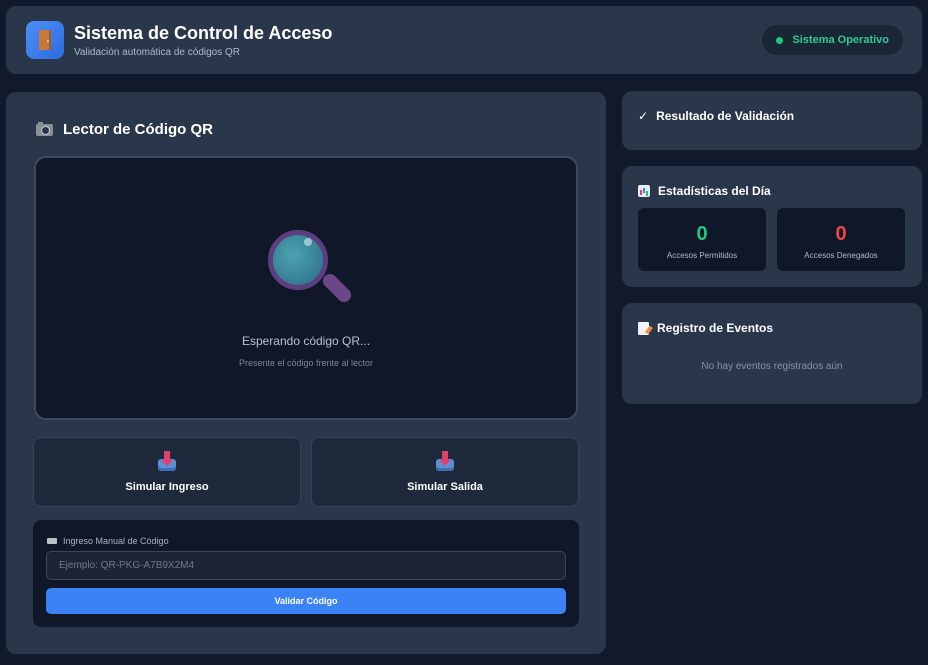 This screenshot has width=928, height=665. Describe the element at coordinates (772, 366) in the screenshot. I see `log-empty-message: No hay eventos registrados aún` at that location.